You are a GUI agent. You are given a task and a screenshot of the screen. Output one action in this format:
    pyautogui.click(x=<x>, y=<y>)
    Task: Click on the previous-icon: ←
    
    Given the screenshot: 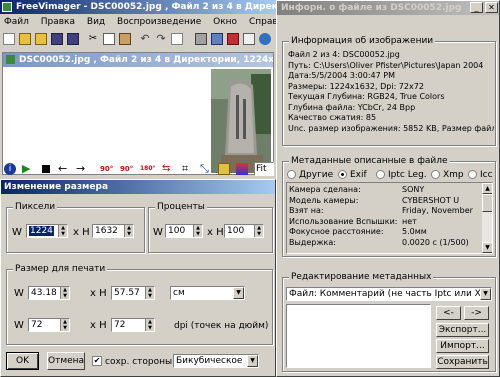 What is the action you would take?
    pyautogui.click(x=64, y=169)
    